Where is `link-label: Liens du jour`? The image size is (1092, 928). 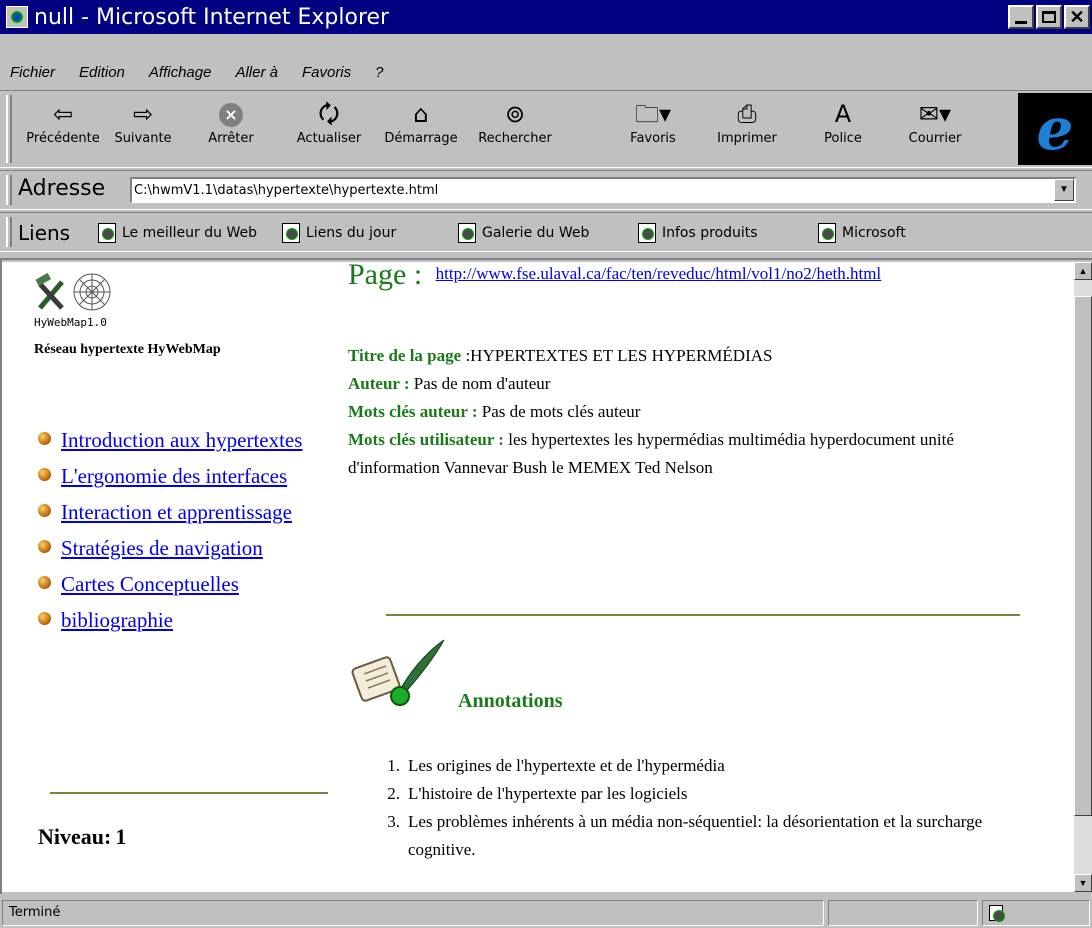
link-label: Liens du jour is located at coordinates (351, 233).